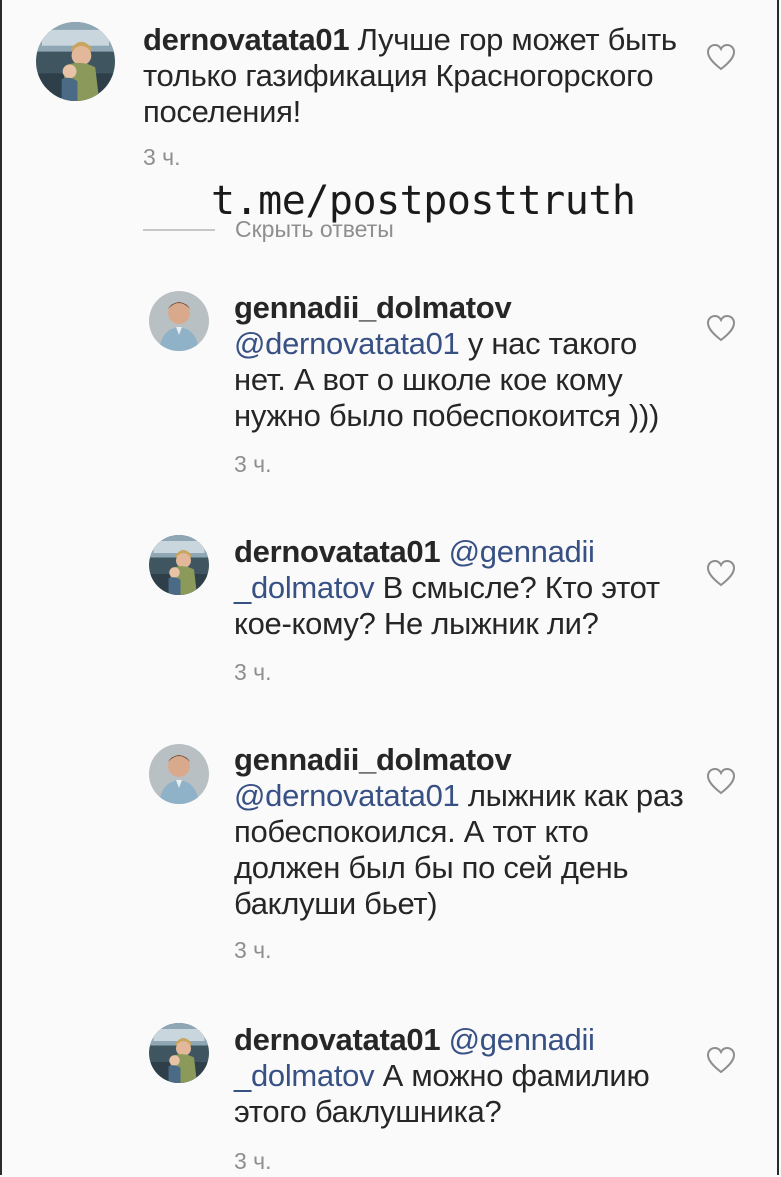 This screenshot has height=1177, width=781. I want to click on hide-replies-button: Скрыть ответы, so click(314, 229).